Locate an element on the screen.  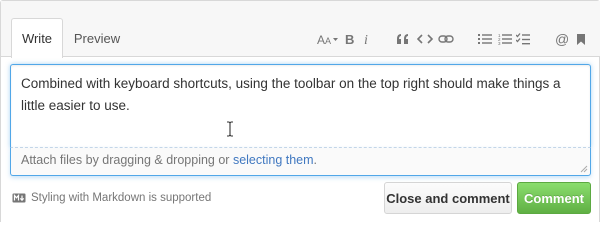
attach-suffix: . is located at coordinates (315, 160).